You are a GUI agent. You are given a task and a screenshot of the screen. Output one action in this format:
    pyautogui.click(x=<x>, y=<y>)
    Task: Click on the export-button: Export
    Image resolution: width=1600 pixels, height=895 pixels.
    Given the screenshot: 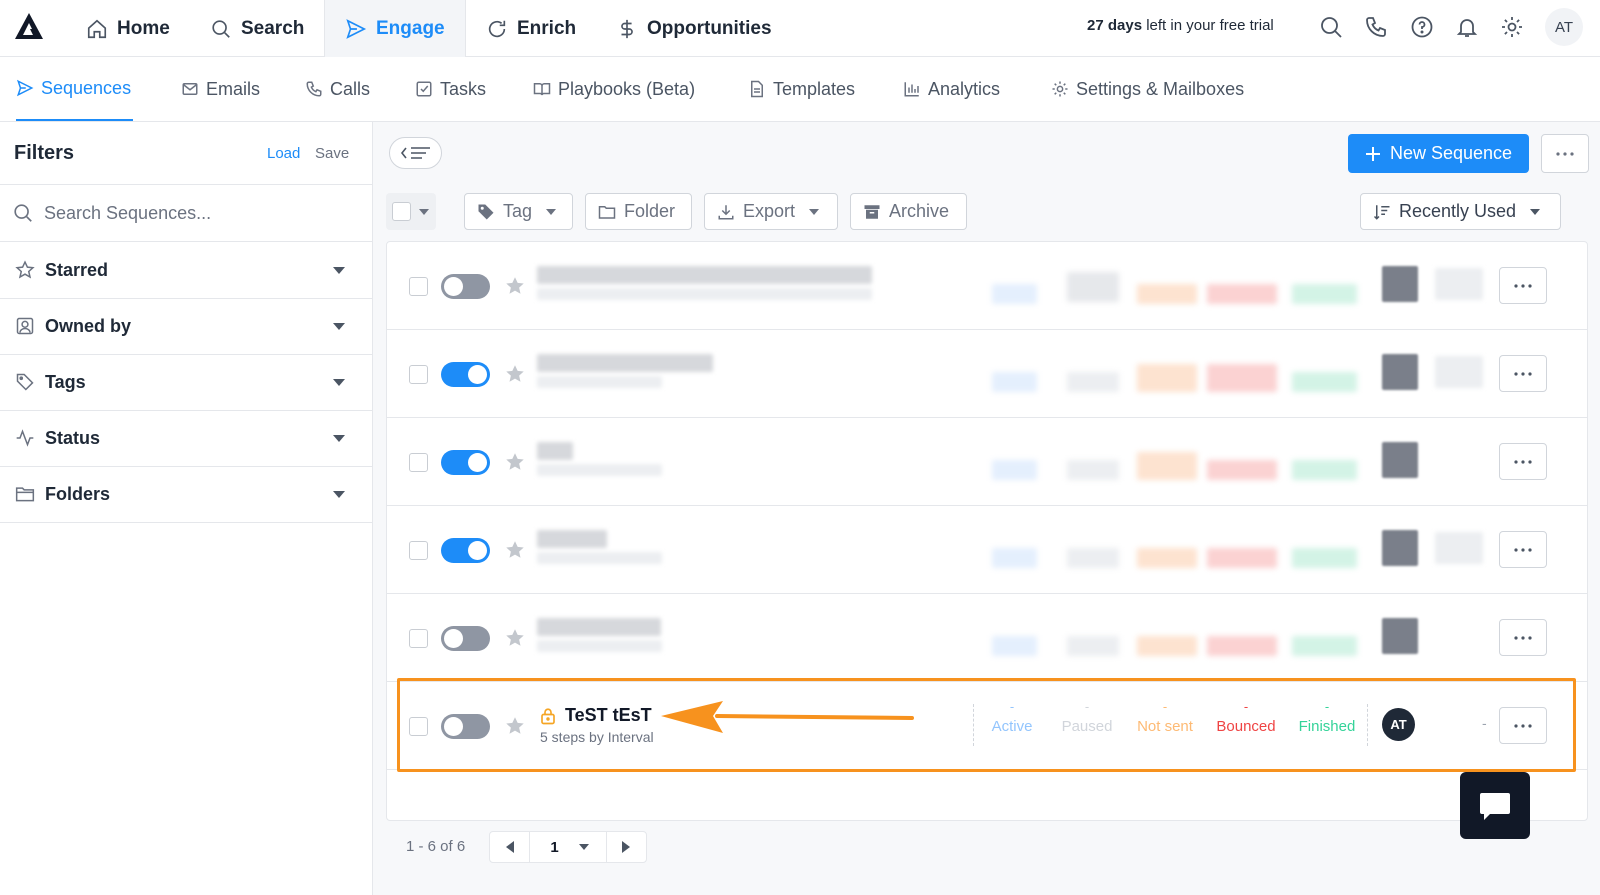 What is the action you would take?
    pyautogui.click(x=771, y=211)
    